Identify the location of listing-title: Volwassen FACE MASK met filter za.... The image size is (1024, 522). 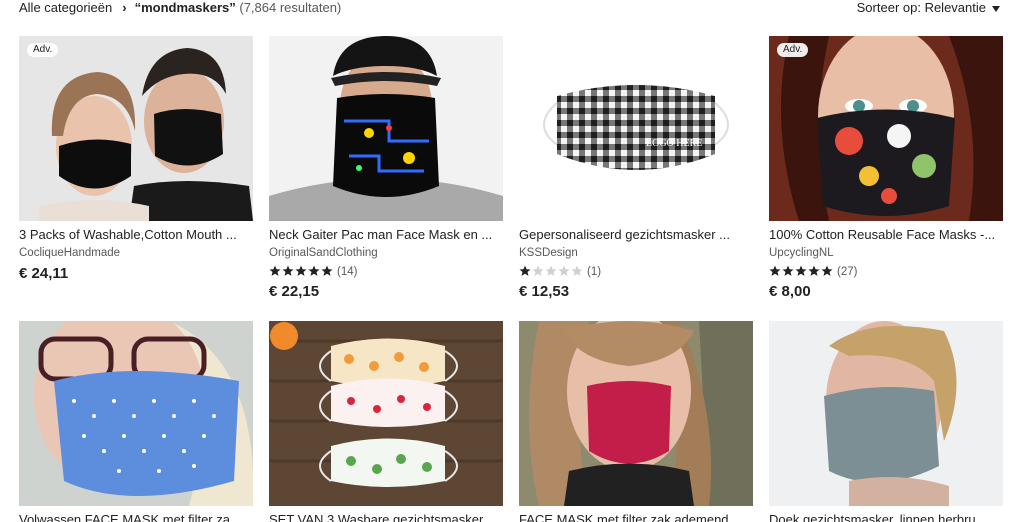
(136, 516).